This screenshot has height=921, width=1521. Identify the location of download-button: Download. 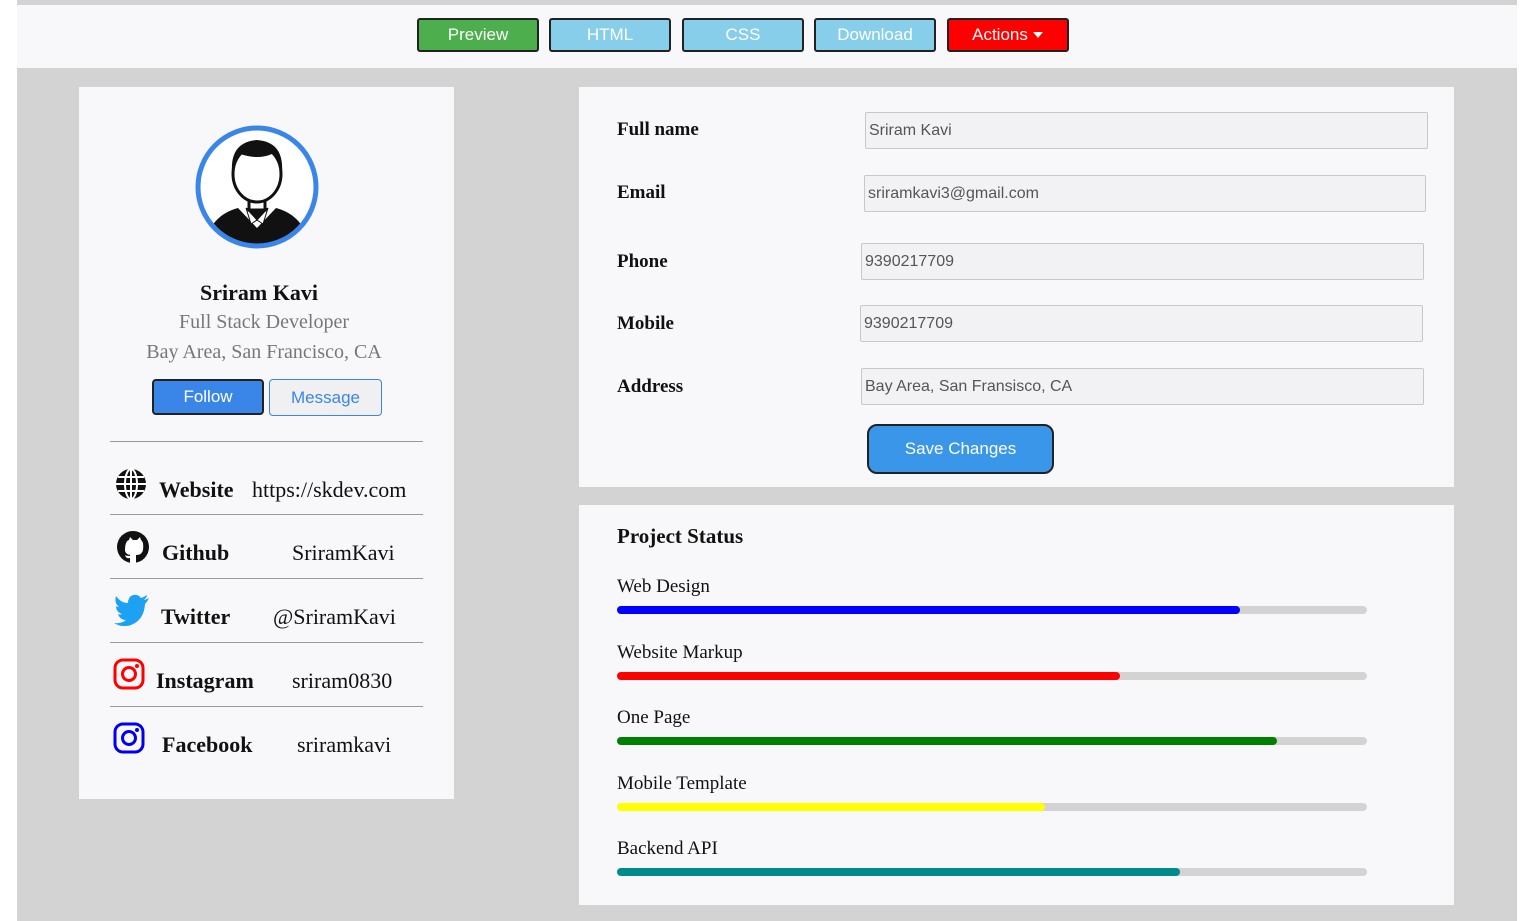
(875, 35).